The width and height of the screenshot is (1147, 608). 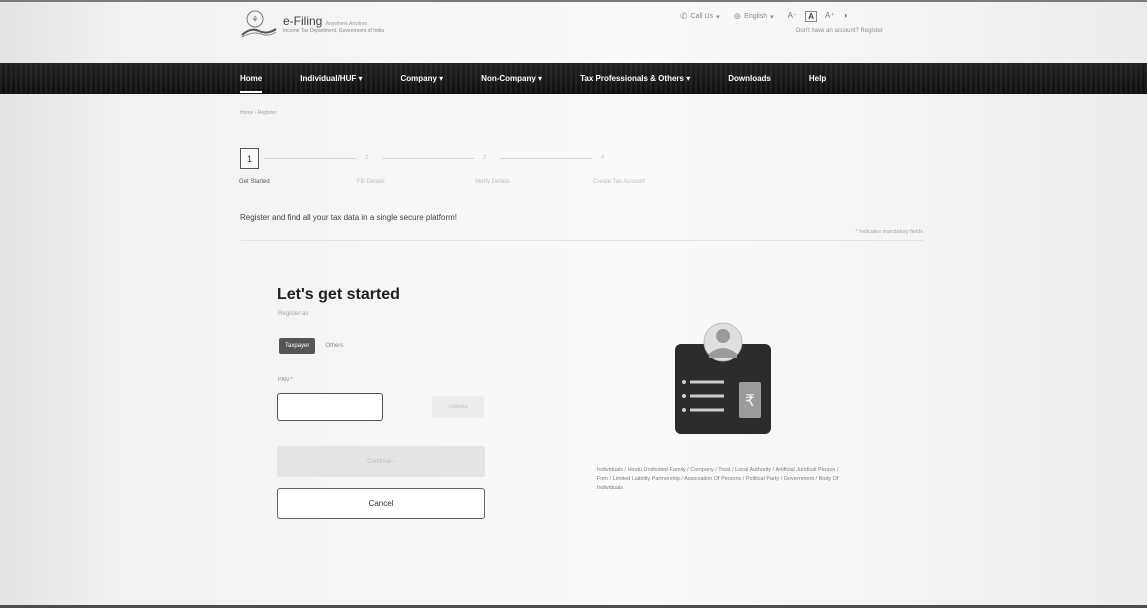 I want to click on register-as-toggle: Taxpayer Others, so click(x=311, y=346).